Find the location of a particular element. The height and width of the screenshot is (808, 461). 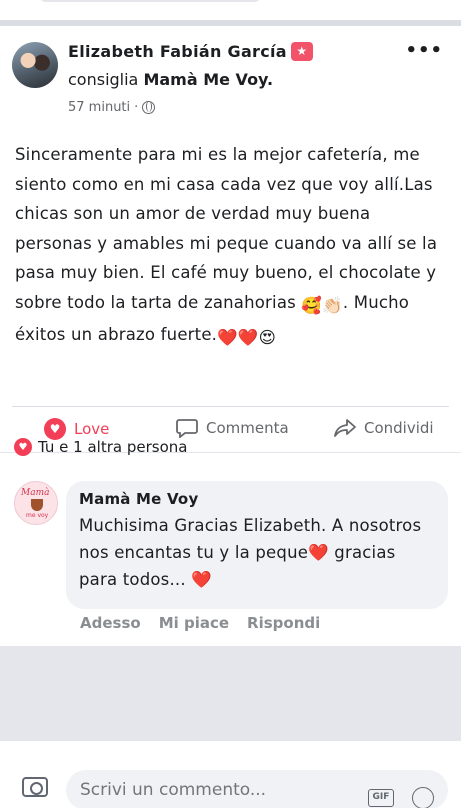

hearts-heart-eyes-emoji: ❤️❤️😍 is located at coordinates (247, 337).